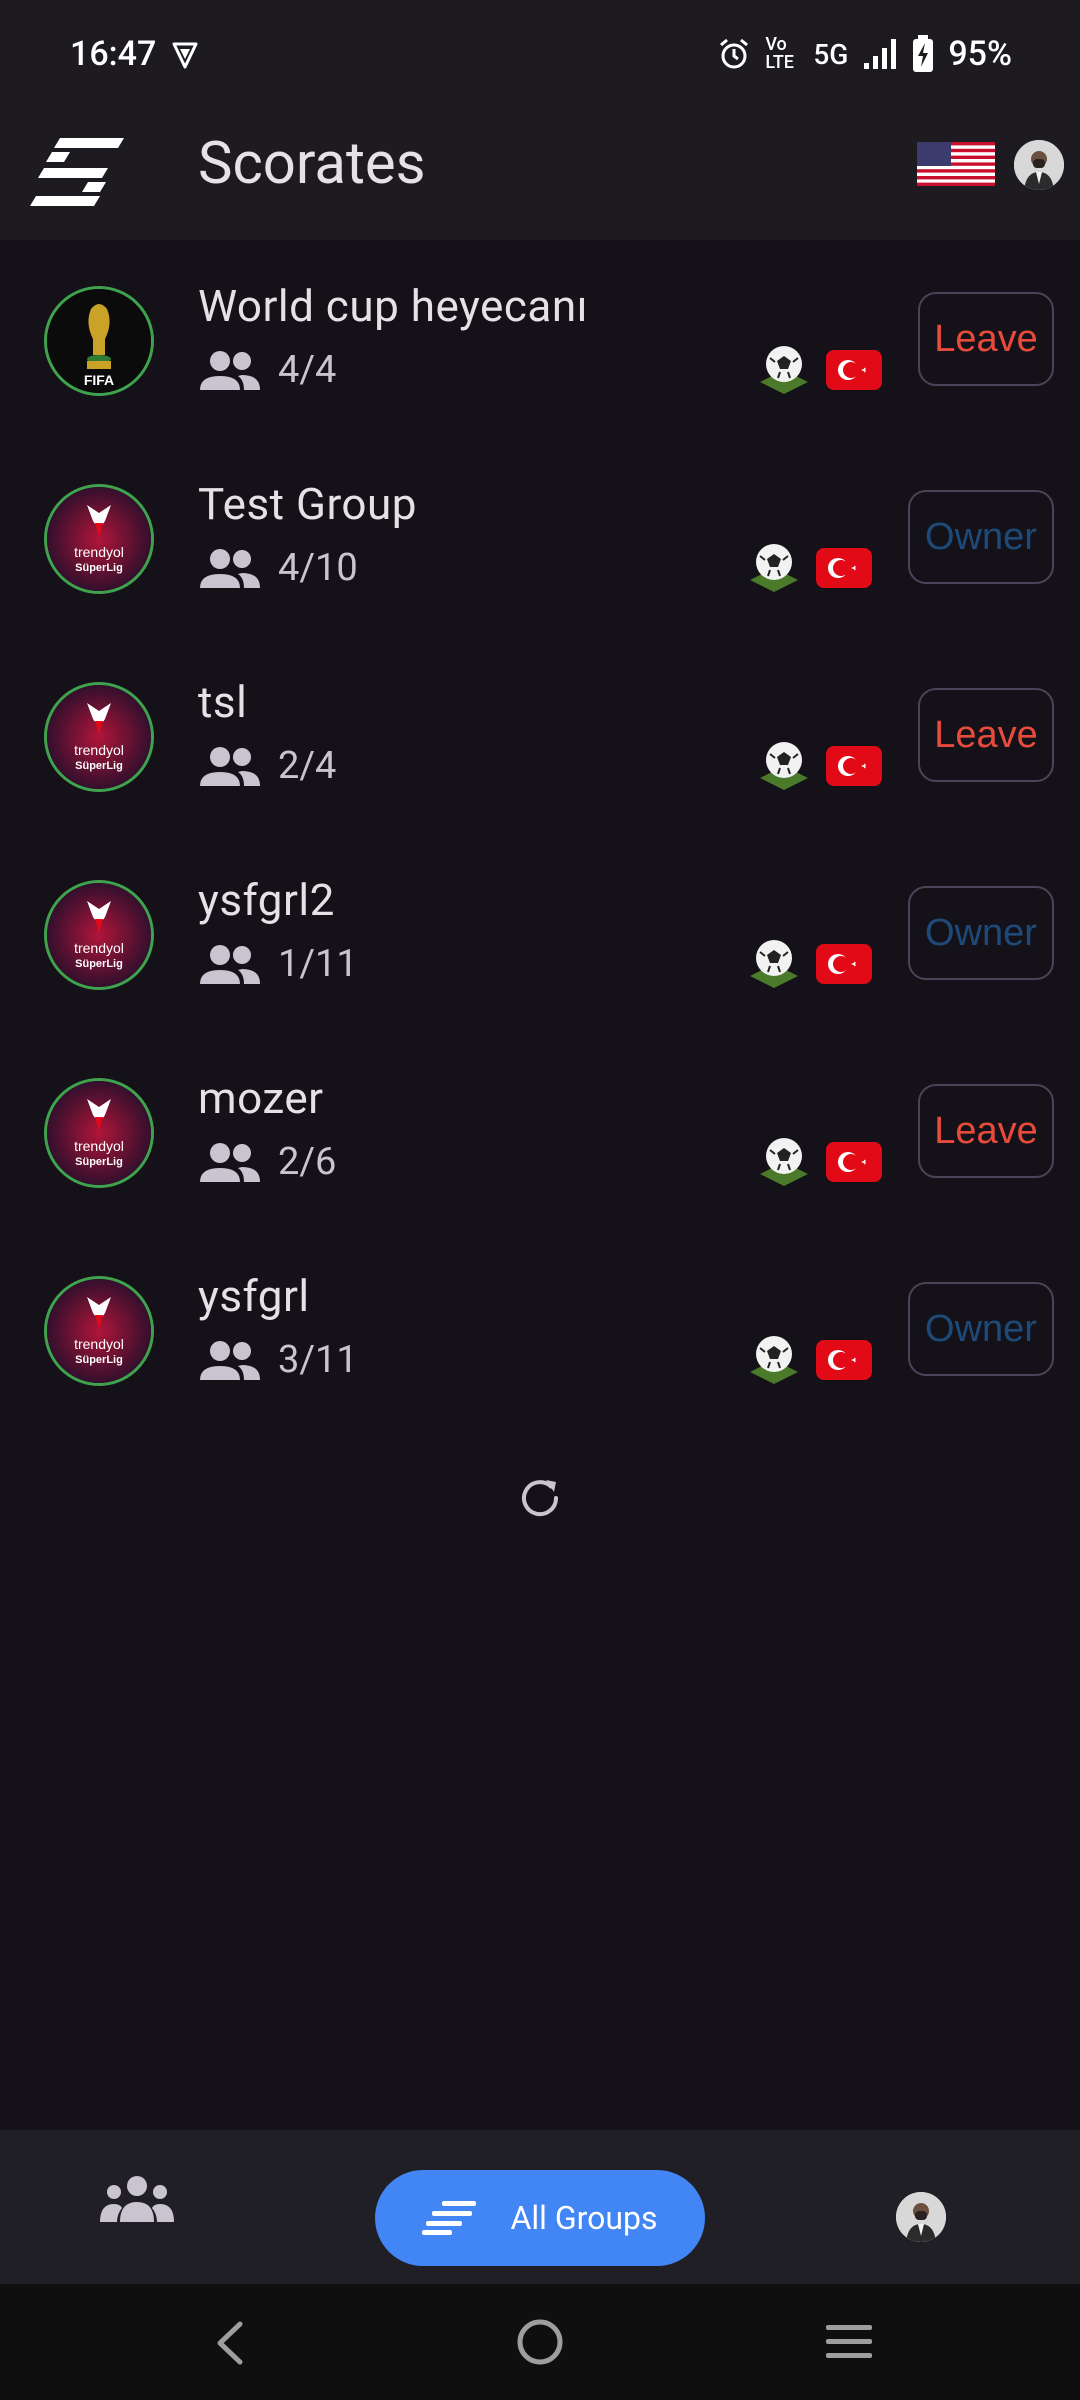 The image size is (1080, 2400). I want to click on member-count: 2/4, so click(267, 766).